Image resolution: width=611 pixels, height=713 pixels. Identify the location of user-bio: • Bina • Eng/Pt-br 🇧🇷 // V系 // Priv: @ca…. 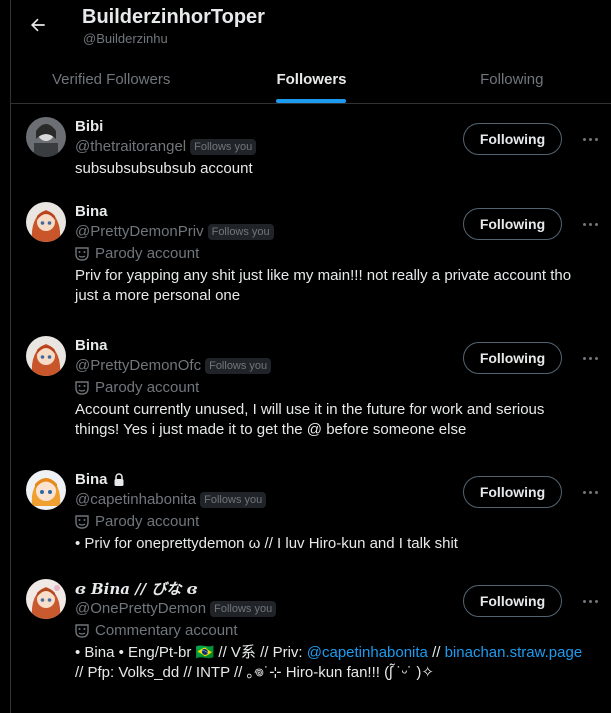
(335, 663).